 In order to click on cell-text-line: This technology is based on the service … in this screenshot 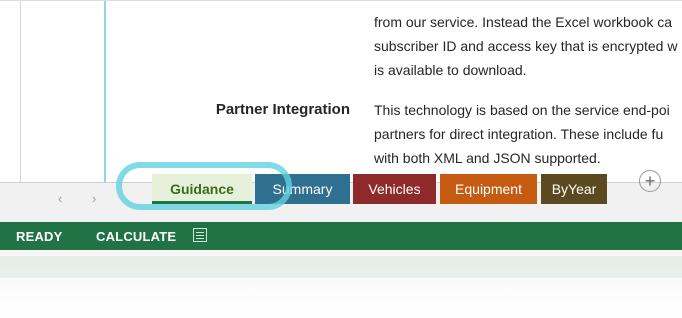, I will do `click(522, 110)`.